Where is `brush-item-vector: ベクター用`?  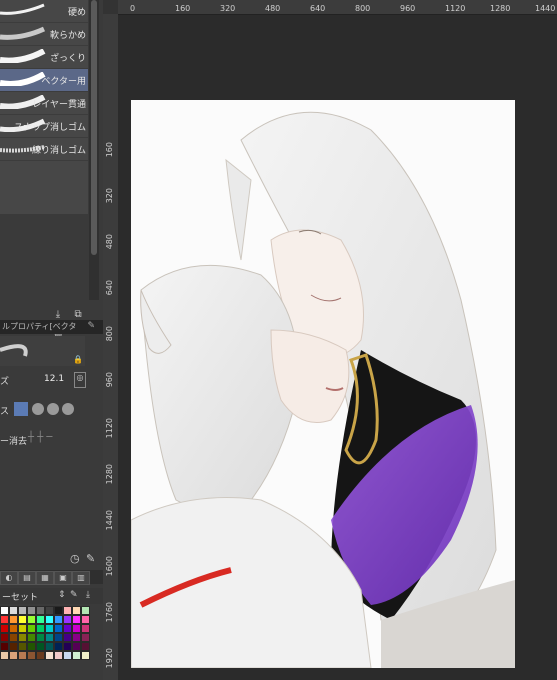
brush-item-vector: ベクター用 is located at coordinates (44, 80).